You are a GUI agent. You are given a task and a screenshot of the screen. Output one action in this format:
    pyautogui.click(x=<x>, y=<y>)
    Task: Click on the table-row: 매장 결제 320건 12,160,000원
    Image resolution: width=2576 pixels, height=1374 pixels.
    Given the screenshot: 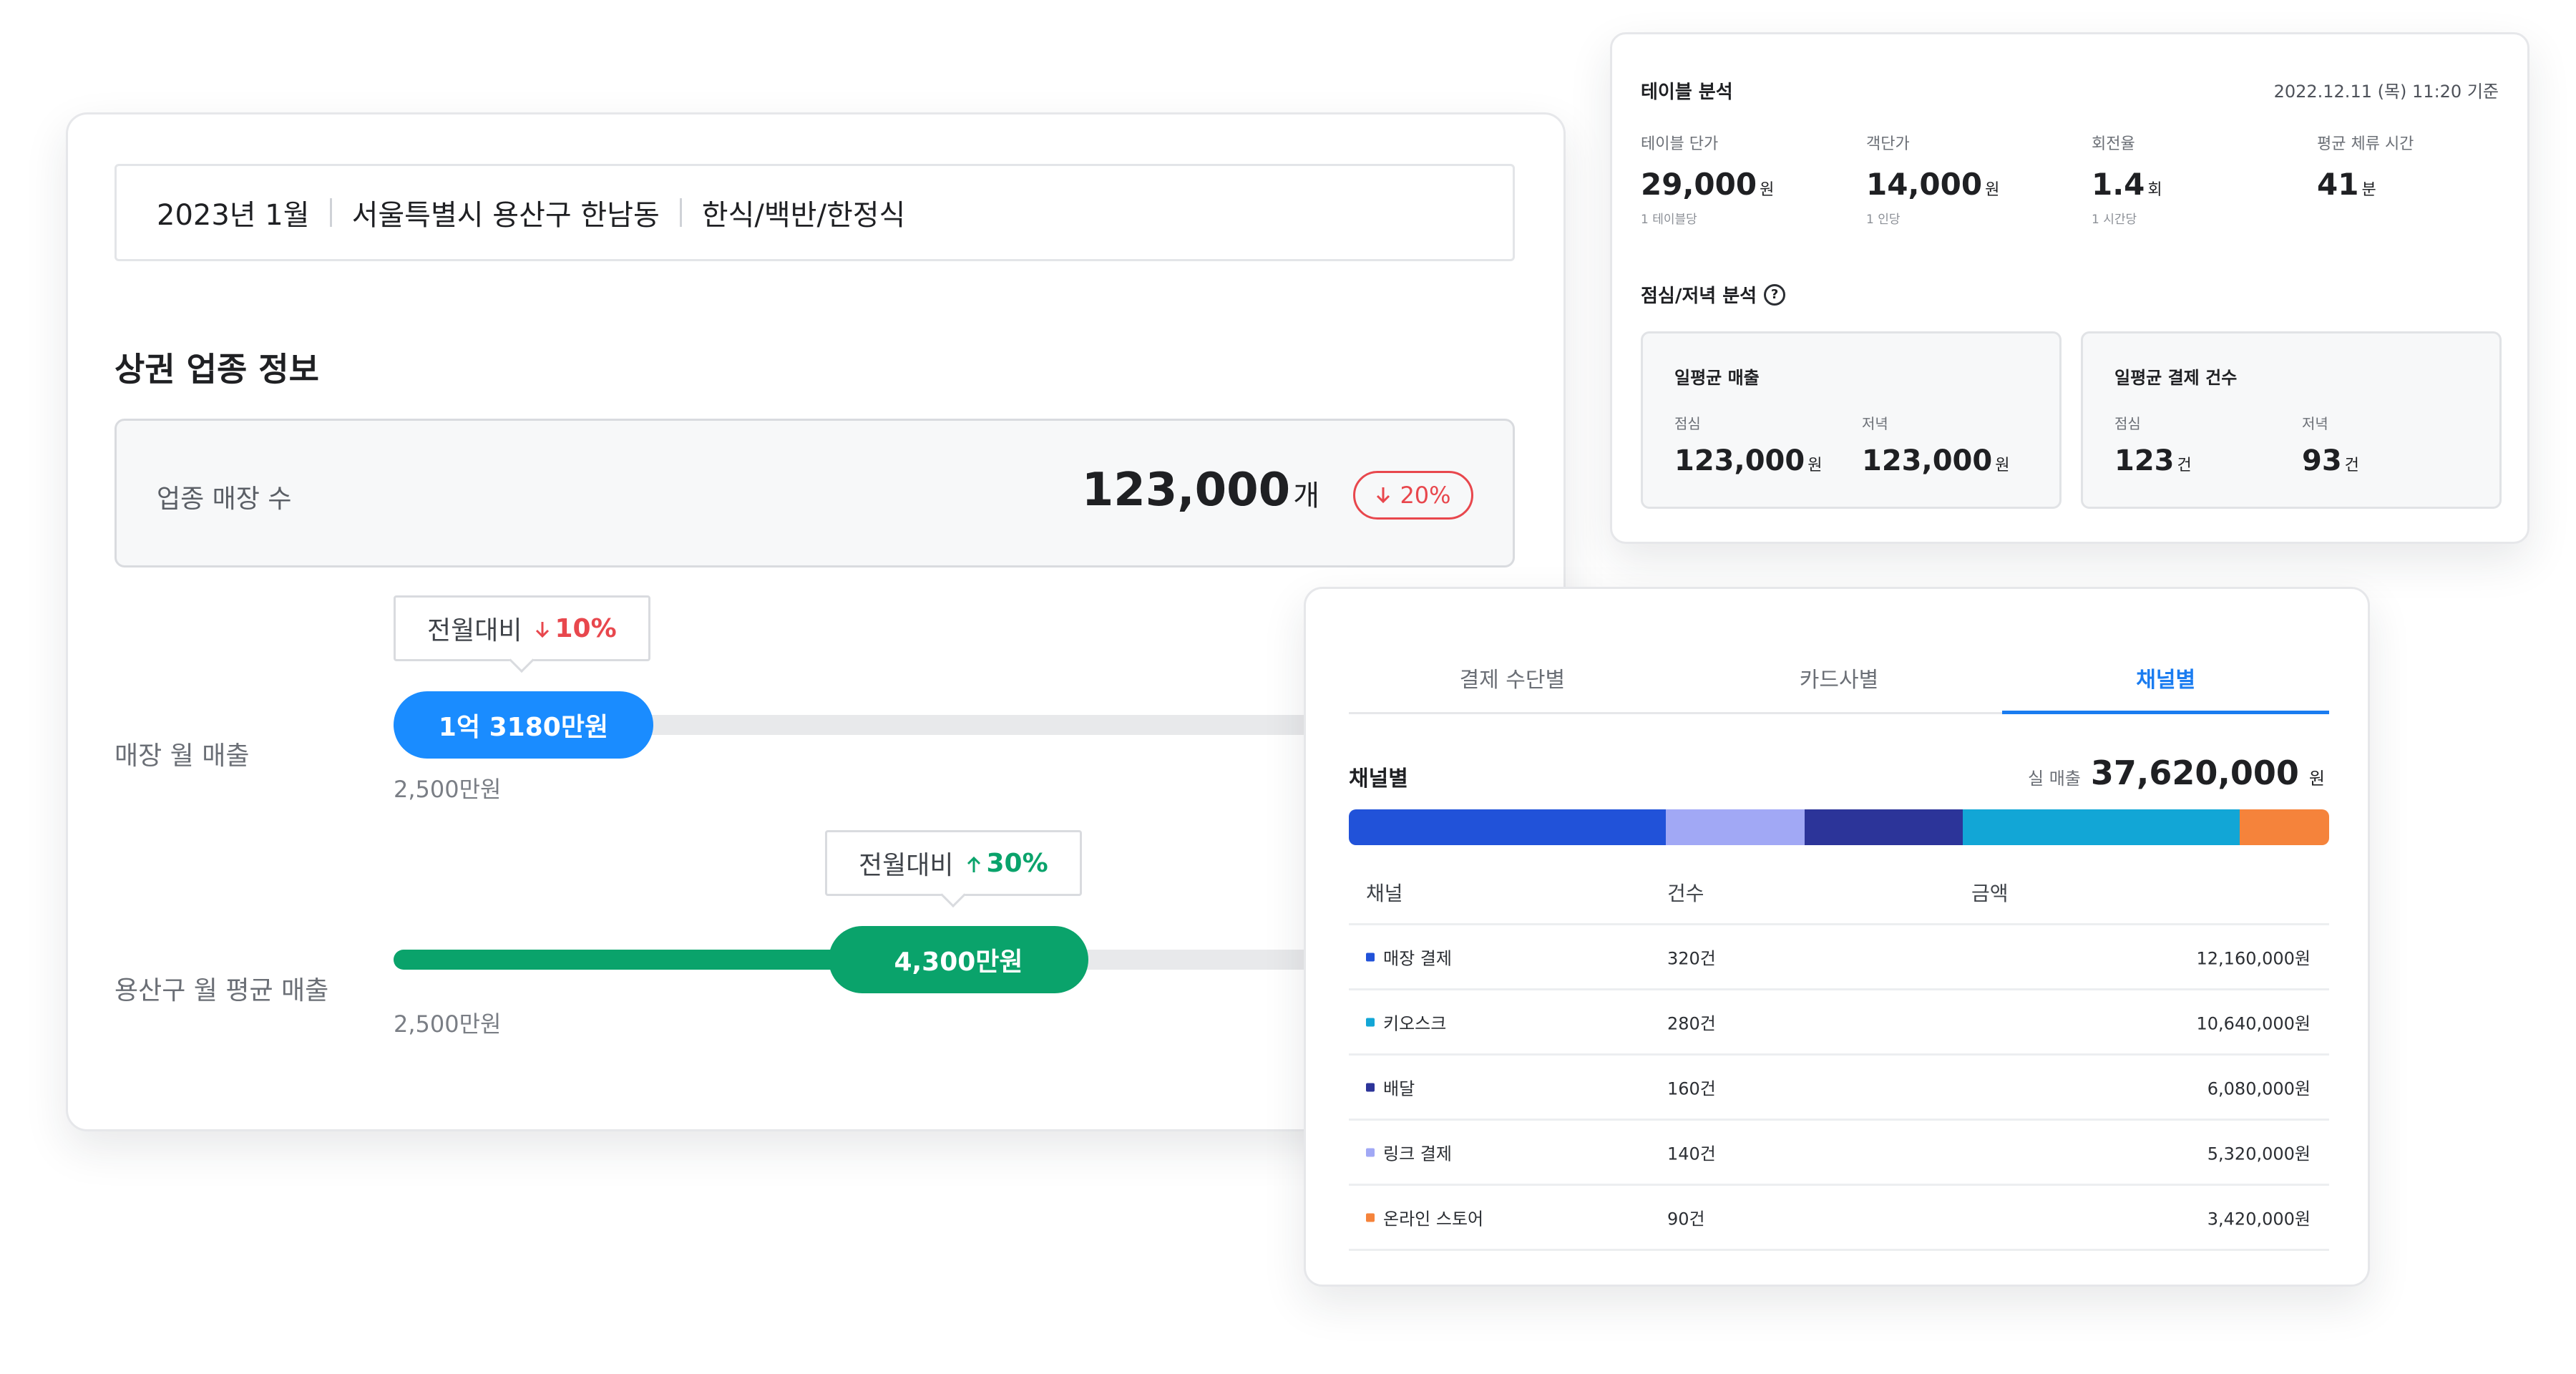 What is the action you would take?
    pyautogui.click(x=1839, y=957)
    